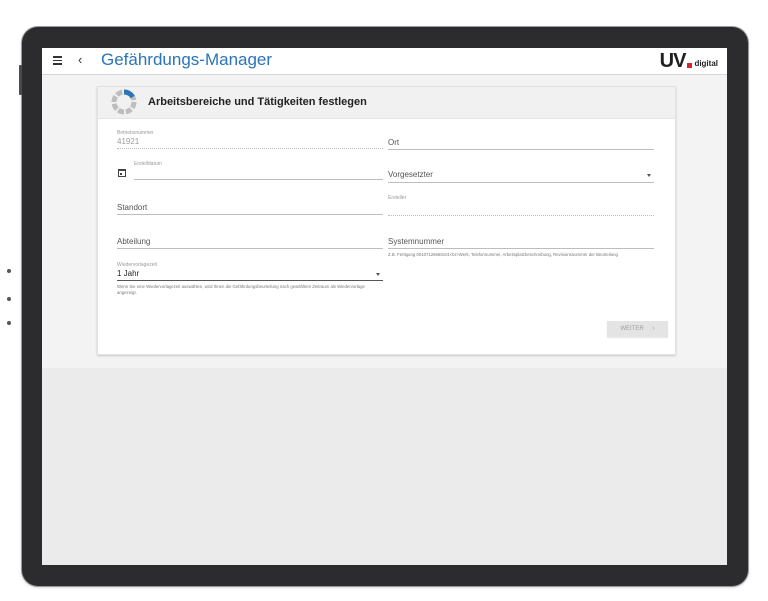 The image size is (768, 601). Describe the element at coordinates (128, 273) in the screenshot. I see `wiedervorlagezeit-select: 1 Jahr` at that location.